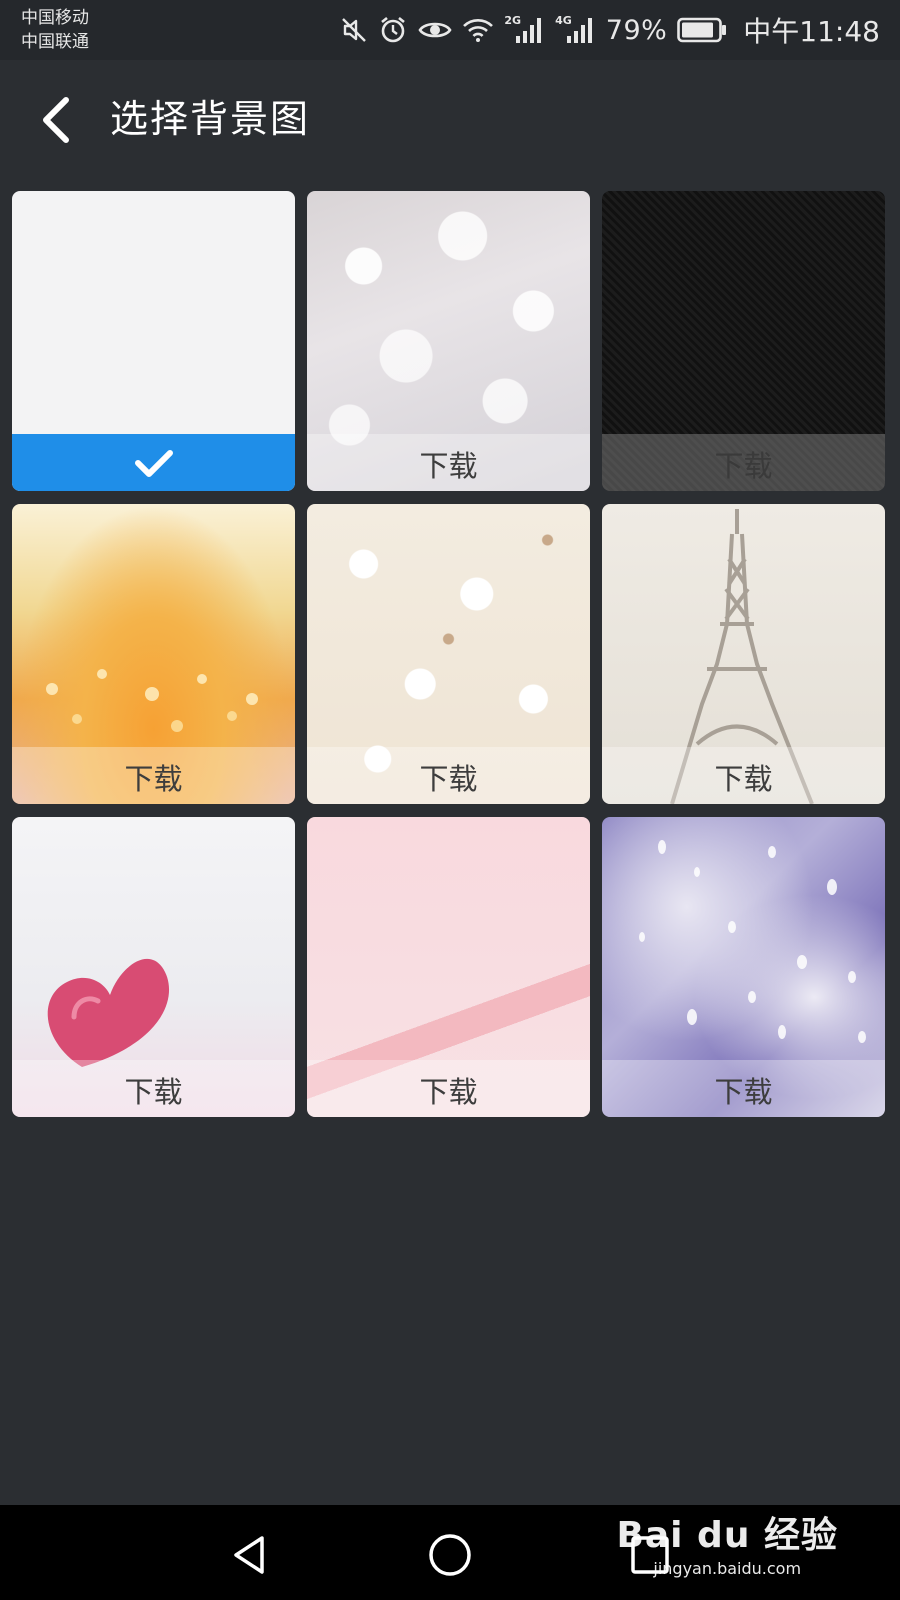 Image resolution: width=900 pixels, height=1600 pixels. Describe the element at coordinates (524, 28) in the screenshot. I see `signal-icon: 2G` at that location.